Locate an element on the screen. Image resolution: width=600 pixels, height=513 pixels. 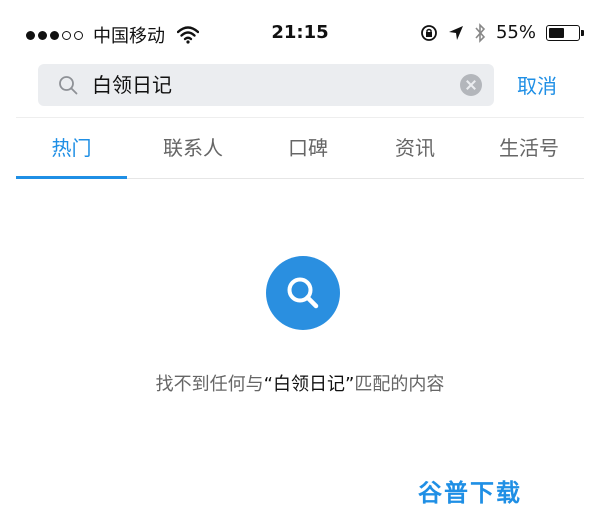
tab-news: 资讯 is located at coordinates (415, 149).